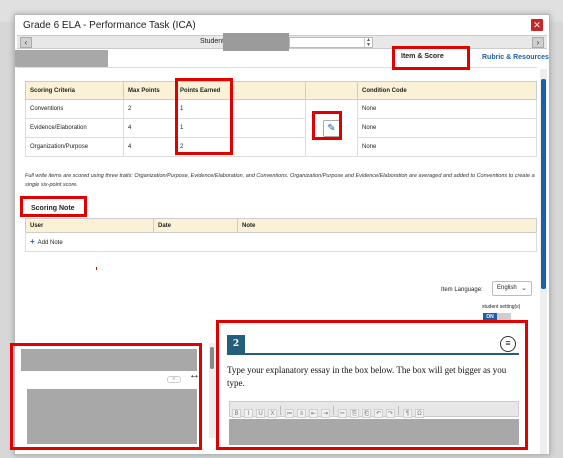 Image resolution: width=563 pixels, height=458 pixels. I want to click on spin-down-icon: ▼, so click(368, 45).